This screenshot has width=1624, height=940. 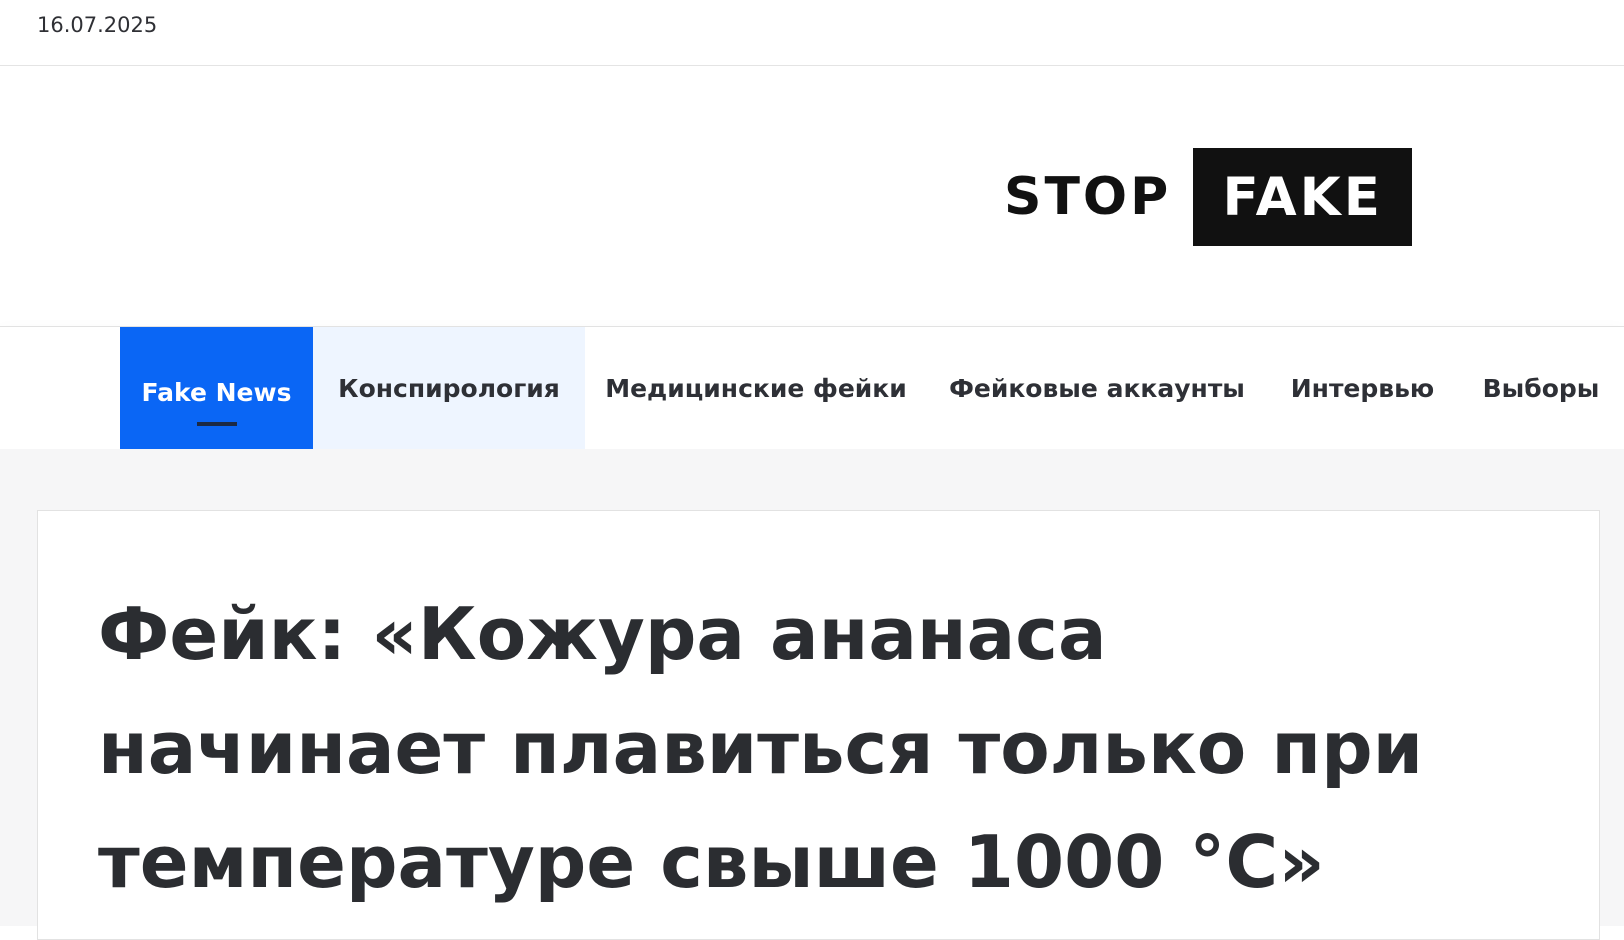 I want to click on current-date: 16.07.2025, so click(x=97, y=25).